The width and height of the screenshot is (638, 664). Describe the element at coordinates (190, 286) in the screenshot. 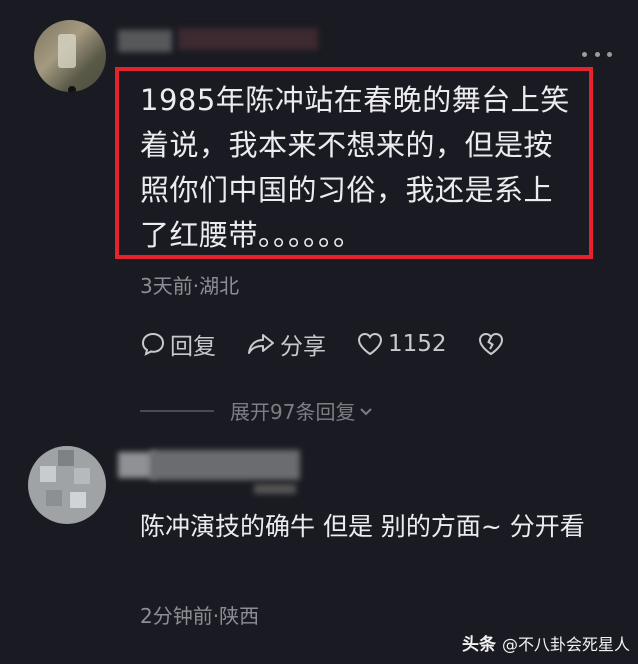

I see `comment-meta: 3天前·湖北` at that location.